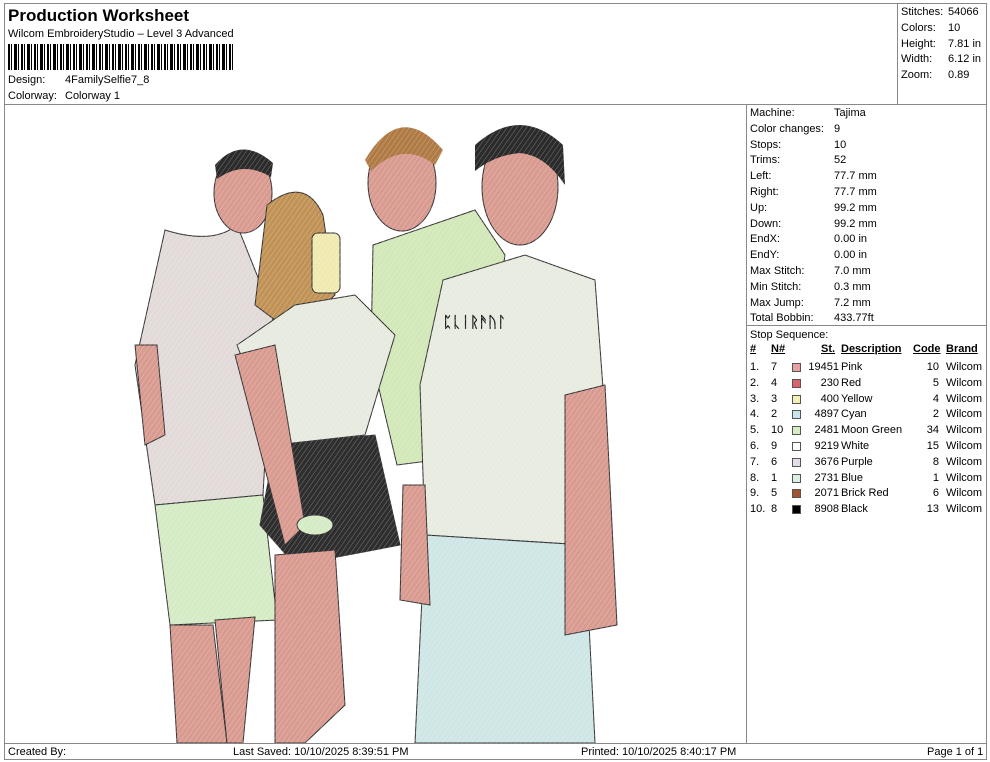  What do you see at coordinates (755, 493) in the screenshot?
I see `stop-num: 9.` at bounding box center [755, 493].